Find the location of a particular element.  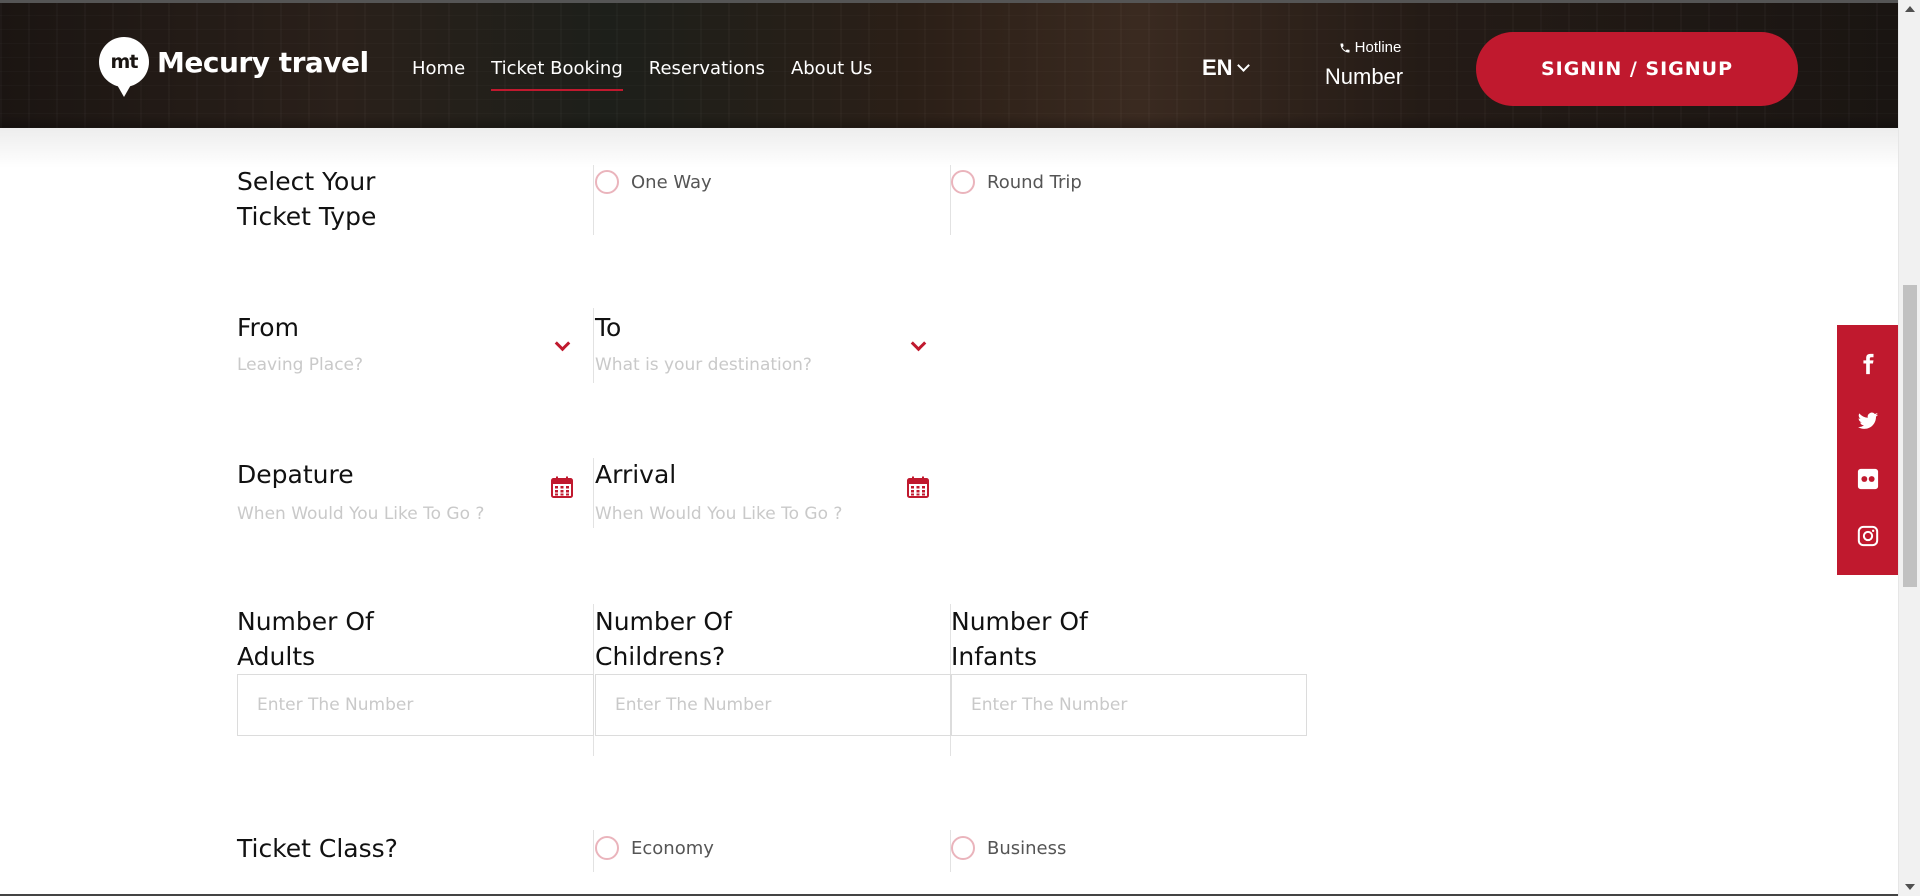

header-shadow is located at coordinates (949, 148).